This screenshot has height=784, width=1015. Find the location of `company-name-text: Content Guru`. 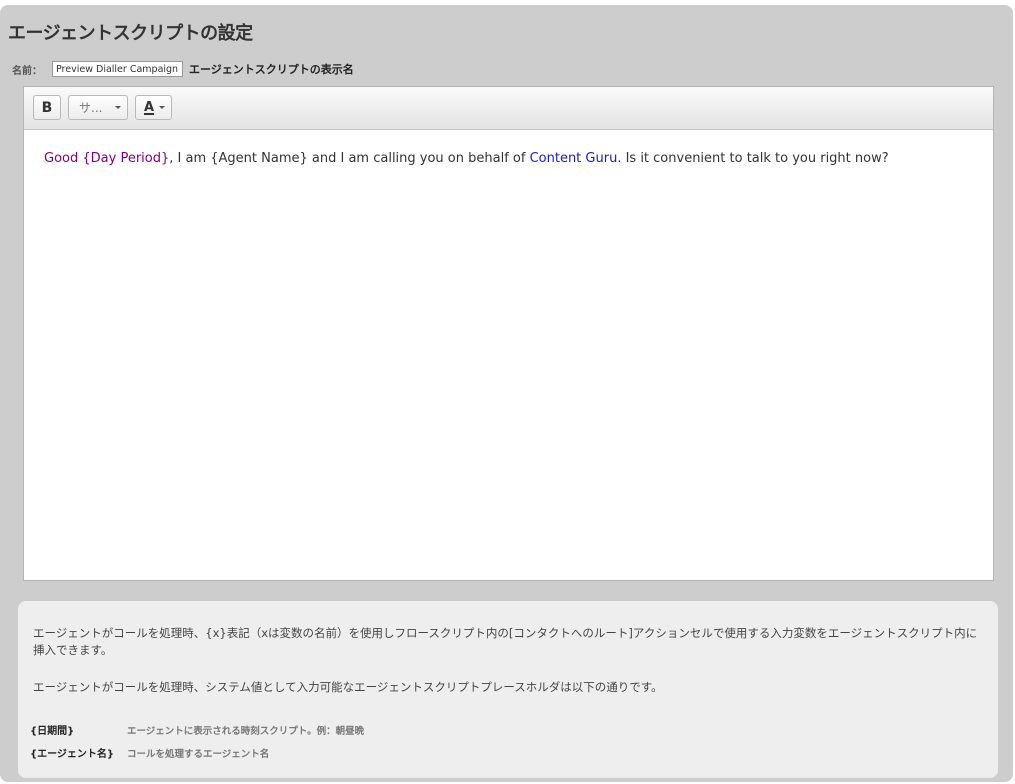

company-name-text: Content Guru is located at coordinates (573, 158).